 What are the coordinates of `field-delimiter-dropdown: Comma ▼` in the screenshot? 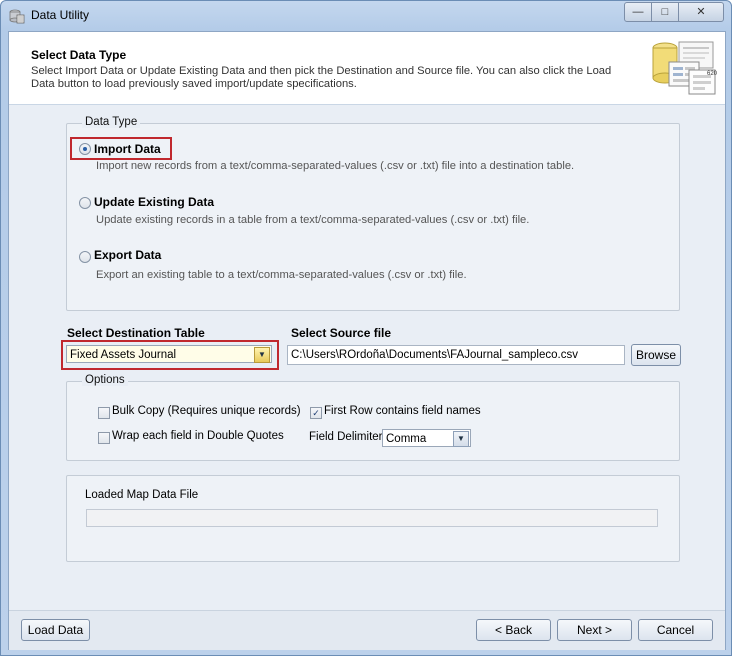 It's located at (426, 438).